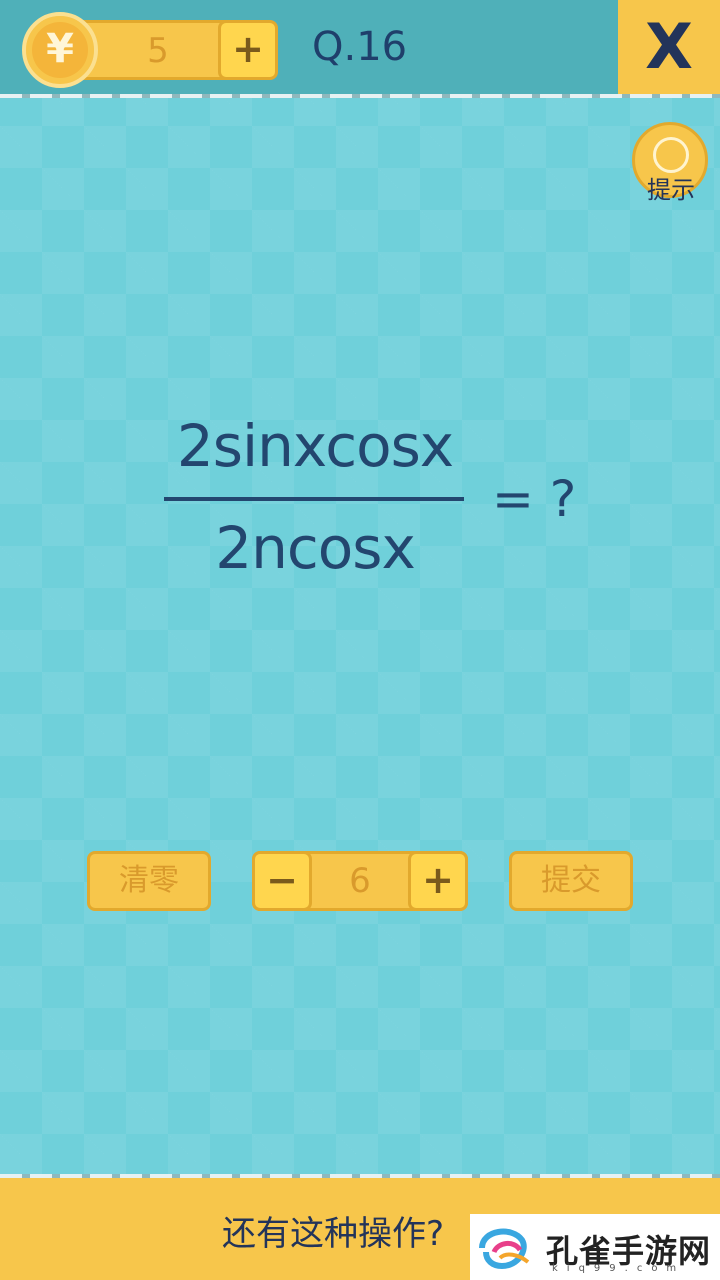 This screenshot has height=1280, width=720. What do you see at coordinates (314, 499) in the screenshot?
I see `fraction-bar` at bounding box center [314, 499].